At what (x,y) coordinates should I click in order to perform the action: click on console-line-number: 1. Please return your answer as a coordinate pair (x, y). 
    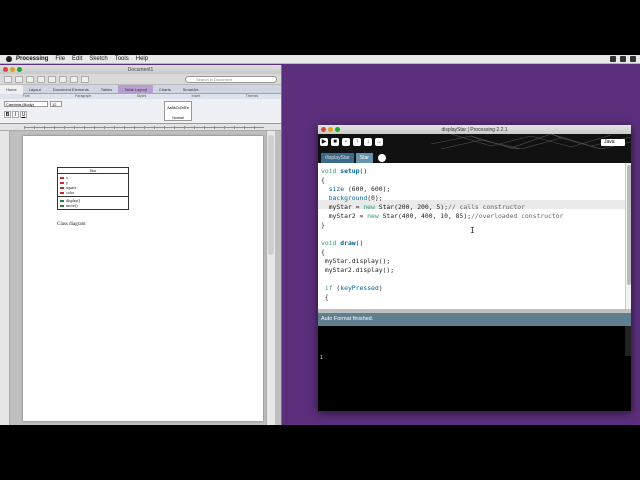
    Looking at the image, I should click on (322, 358).